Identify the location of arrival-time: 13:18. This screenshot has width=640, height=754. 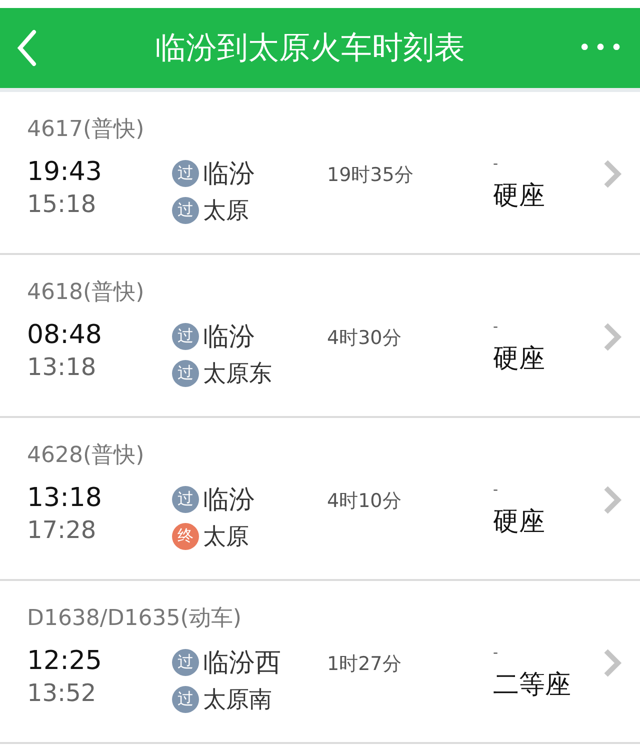
(62, 367).